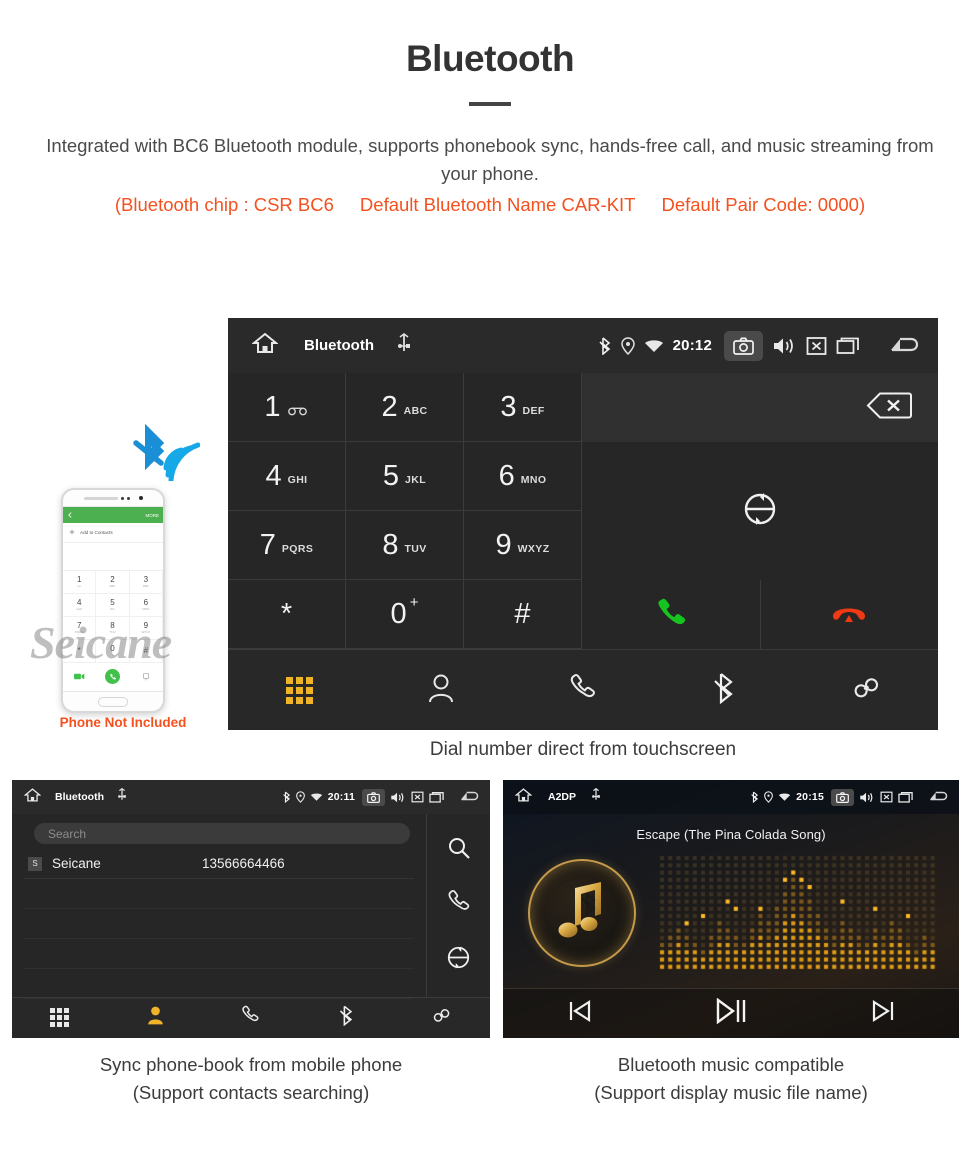 The image size is (980, 1167). I want to click on phonebook-side-actions, so click(458, 905).